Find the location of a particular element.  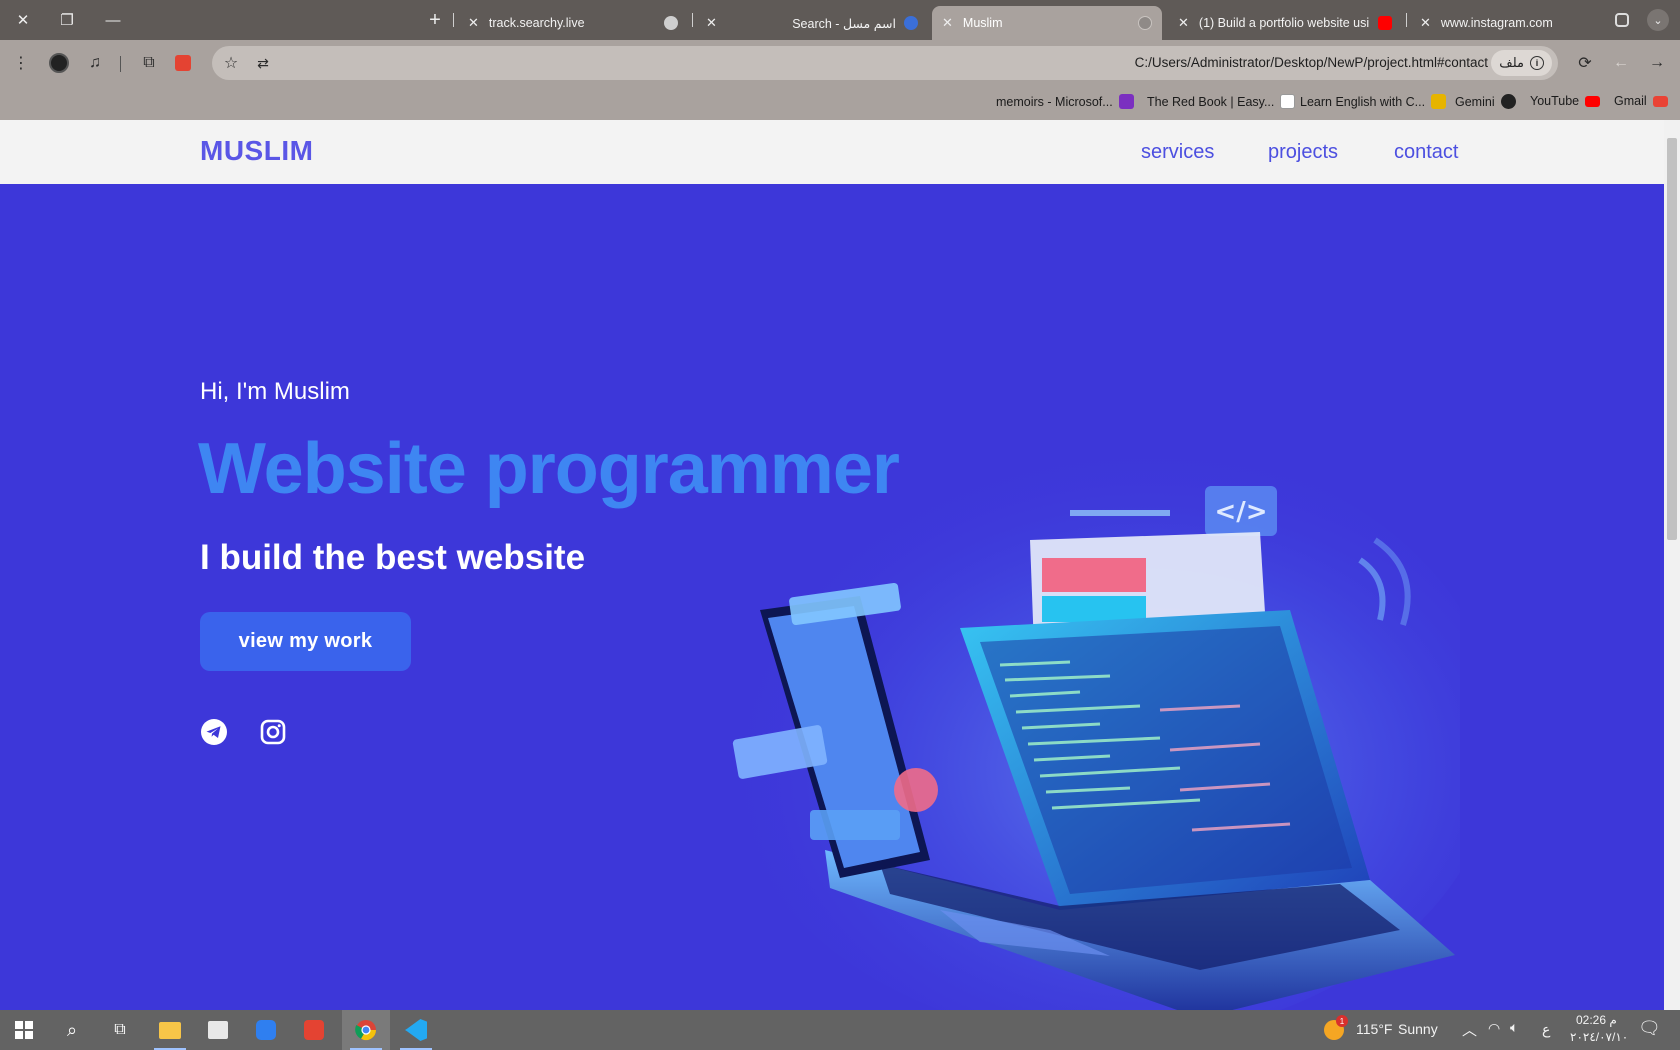

bookmark-star-icon: ☆ is located at coordinates (231, 63).